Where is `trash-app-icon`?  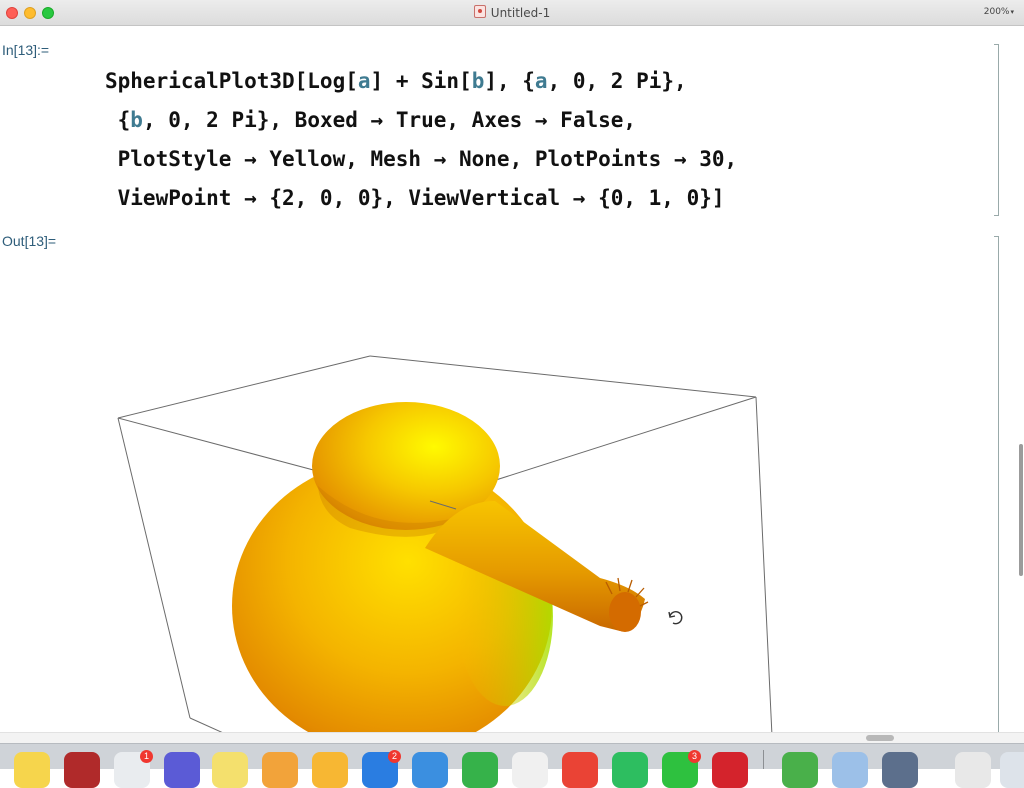
trash-app-icon is located at coordinates (1012, 770).